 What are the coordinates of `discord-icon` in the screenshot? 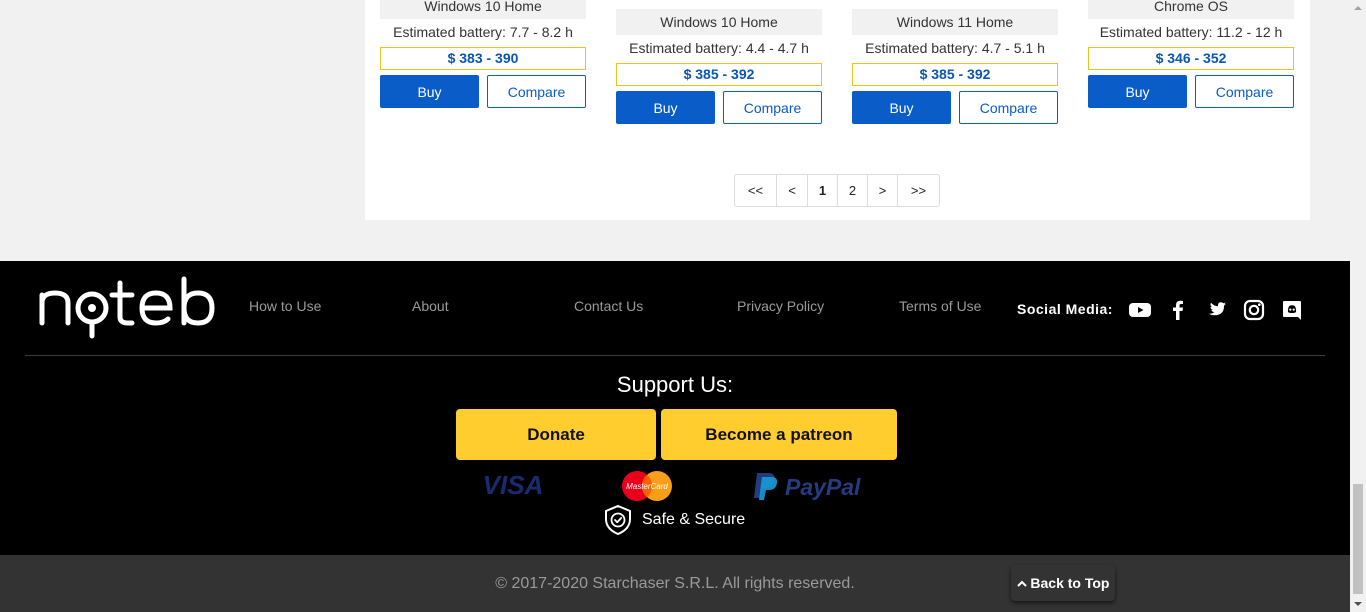 It's located at (1292, 310).